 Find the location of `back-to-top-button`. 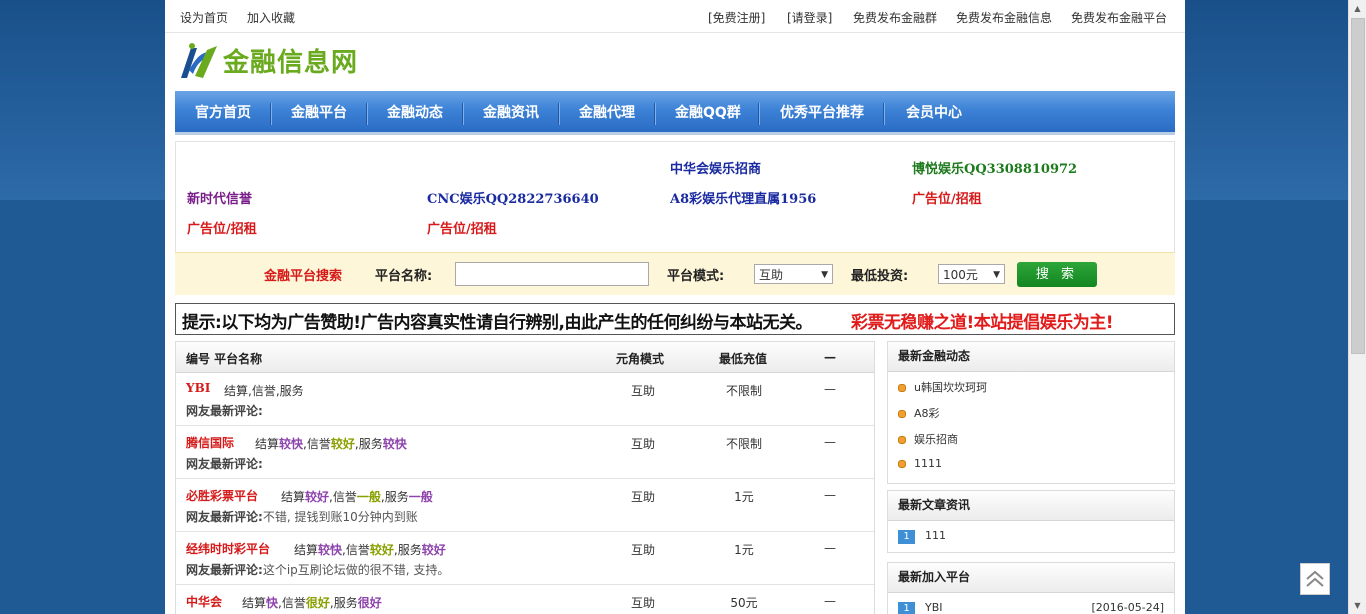

back-to-top-button is located at coordinates (1315, 579).